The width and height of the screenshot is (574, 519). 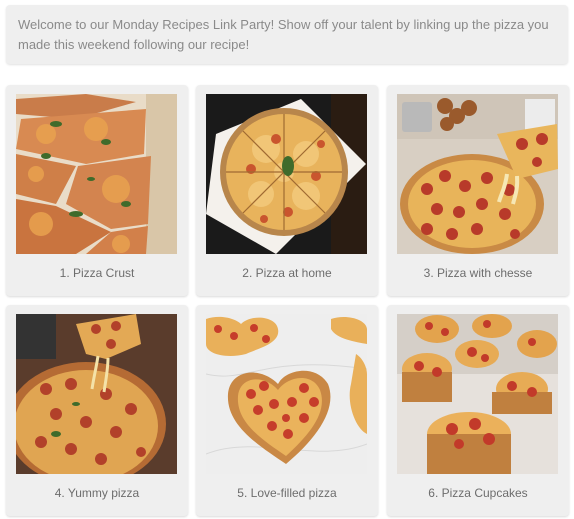 I want to click on entry-caption: 2. Pizza at home, so click(x=287, y=273).